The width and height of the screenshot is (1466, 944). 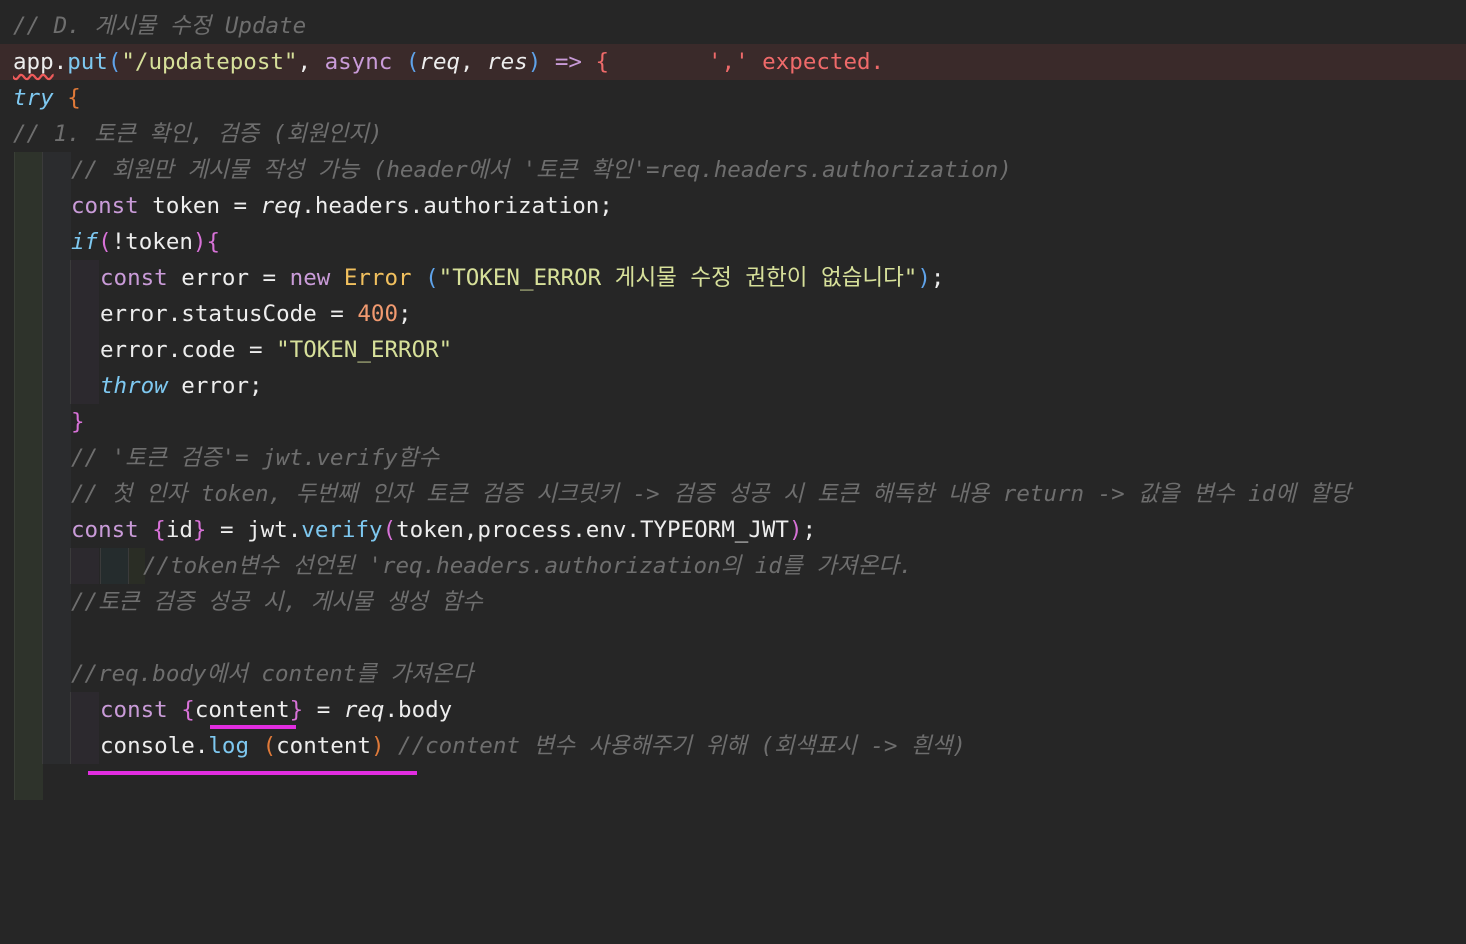 I want to click on code-text: throw error;, so click(x=181, y=386).